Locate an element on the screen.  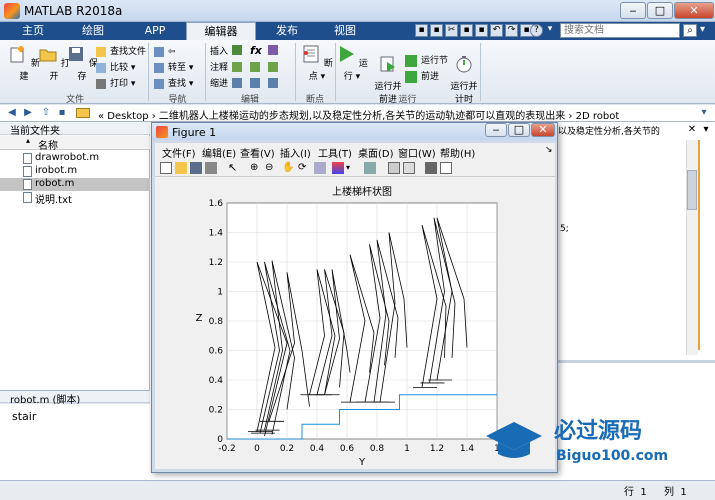
run-section-button: 运行节 is located at coordinates (426, 61).